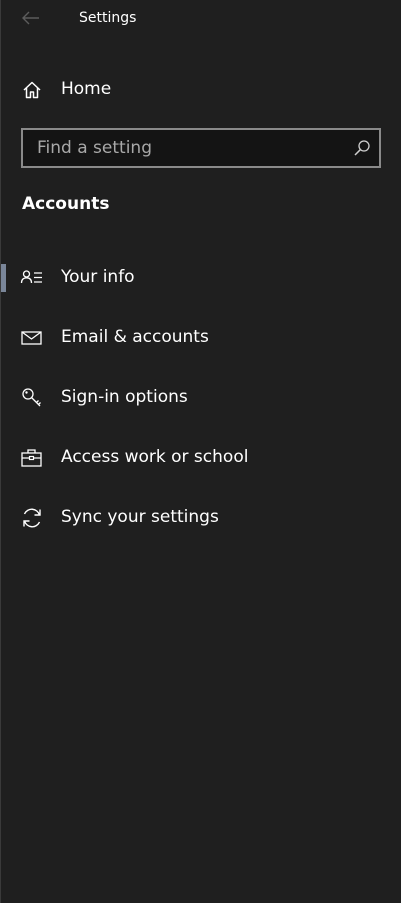 Image resolution: width=417 pixels, height=906 pixels. What do you see at coordinates (124, 397) in the screenshot?
I see `sidebar-item-label: Sign-in options` at bounding box center [124, 397].